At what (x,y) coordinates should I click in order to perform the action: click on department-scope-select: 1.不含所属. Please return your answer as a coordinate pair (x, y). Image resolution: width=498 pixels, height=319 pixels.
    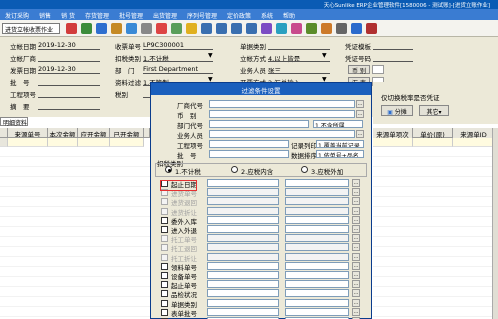
    Looking at the image, I should click on (338, 124).